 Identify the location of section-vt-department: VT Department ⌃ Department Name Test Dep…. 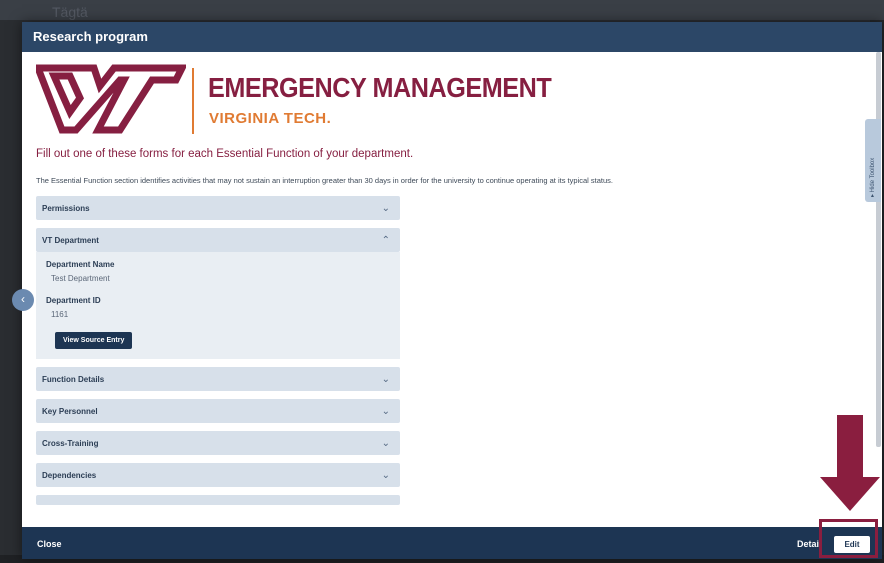
(218, 293).